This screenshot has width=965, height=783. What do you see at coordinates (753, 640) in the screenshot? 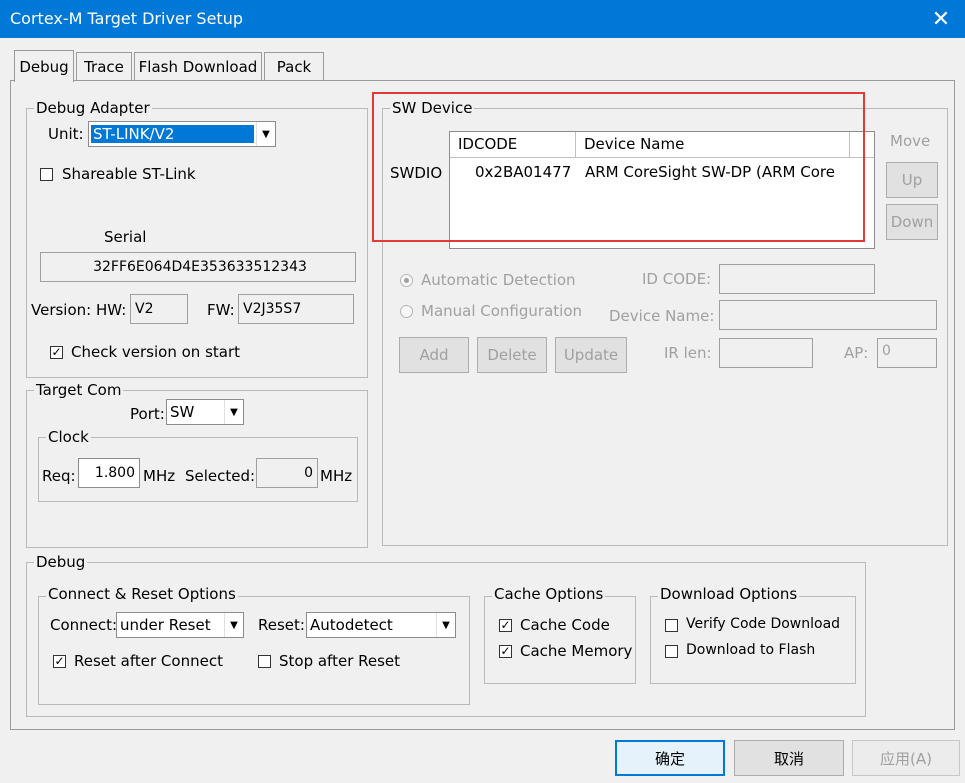
I see `download-options-group` at bounding box center [753, 640].